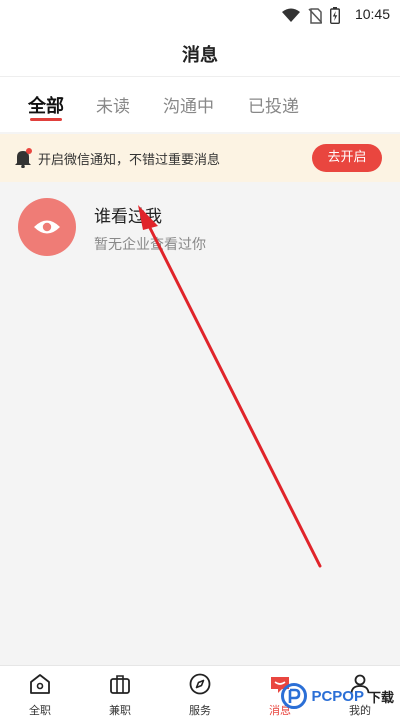 This screenshot has width=400, height=720. I want to click on compass-icon, so click(200, 684).